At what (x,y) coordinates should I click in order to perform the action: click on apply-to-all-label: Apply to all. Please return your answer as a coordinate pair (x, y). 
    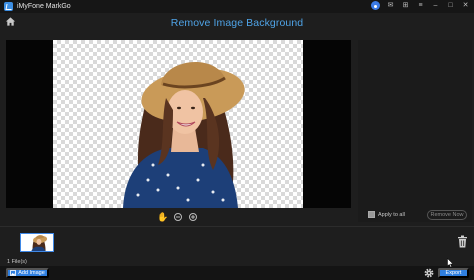
    Looking at the image, I should click on (391, 214).